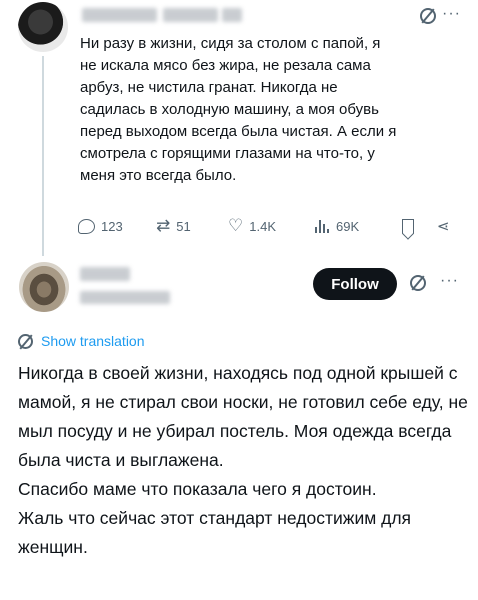  What do you see at coordinates (183, 226) in the screenshot?
I see `repost-count: 51` at bounding box center [183, 226].